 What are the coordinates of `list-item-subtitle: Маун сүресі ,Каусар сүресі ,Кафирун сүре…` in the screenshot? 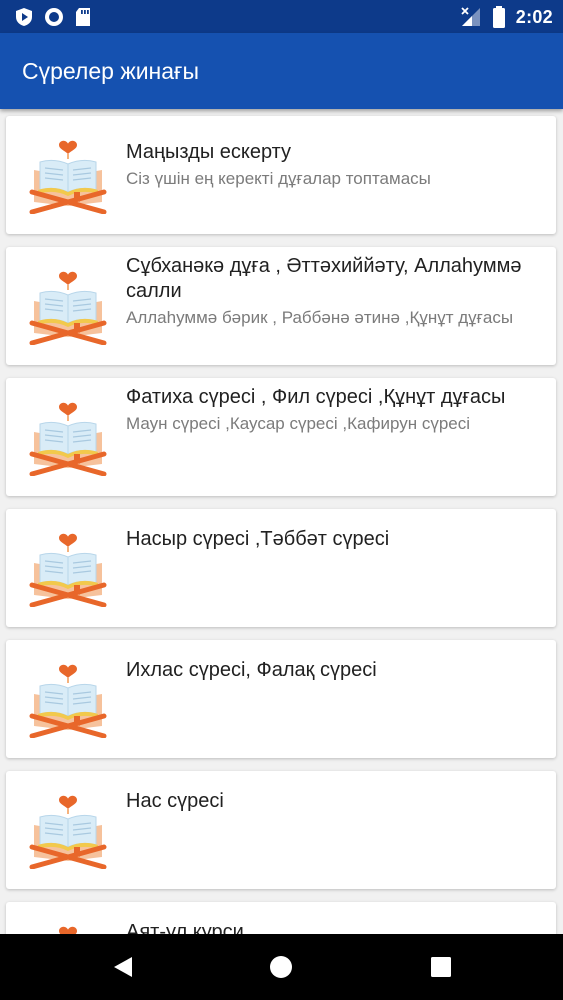 It's located at (298, 423).